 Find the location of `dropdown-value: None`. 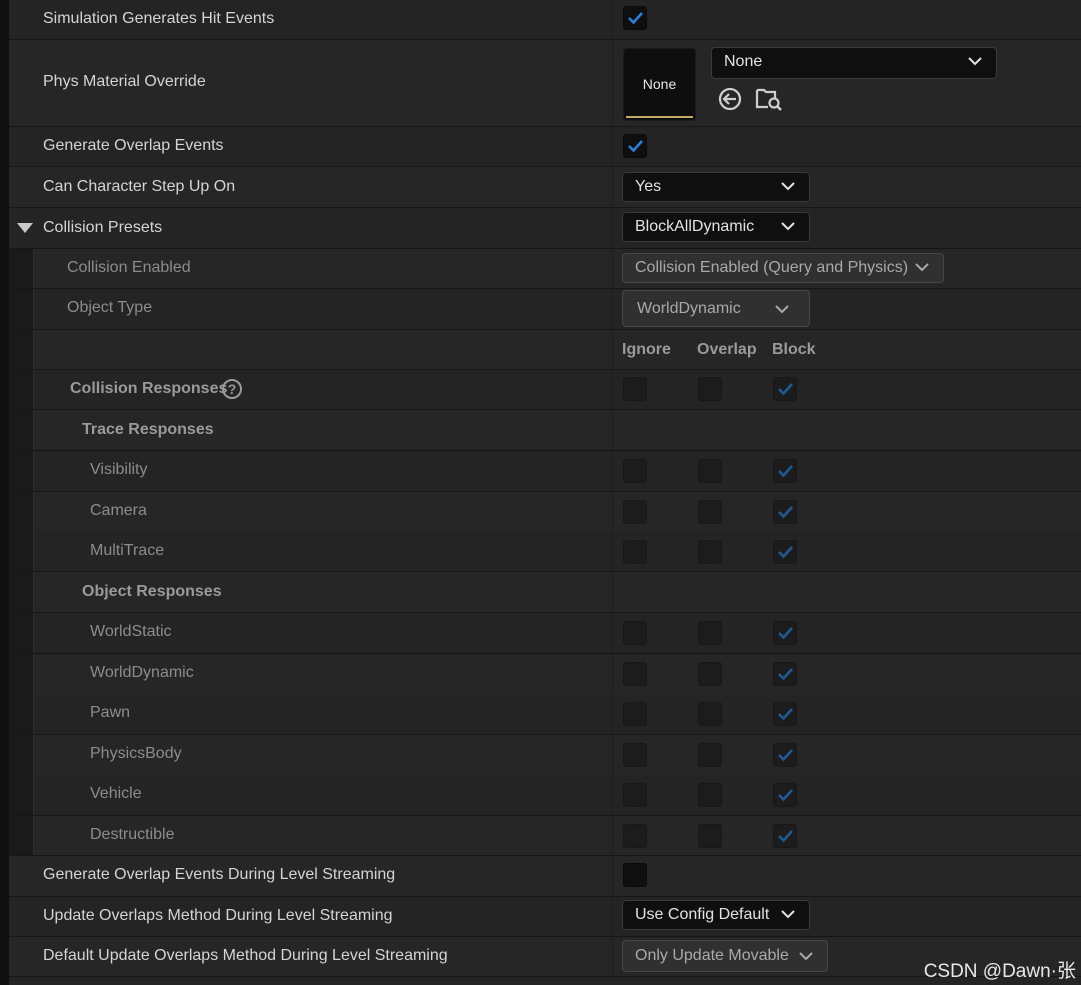

dropdown-value: None is located at coordinates (743, 61).